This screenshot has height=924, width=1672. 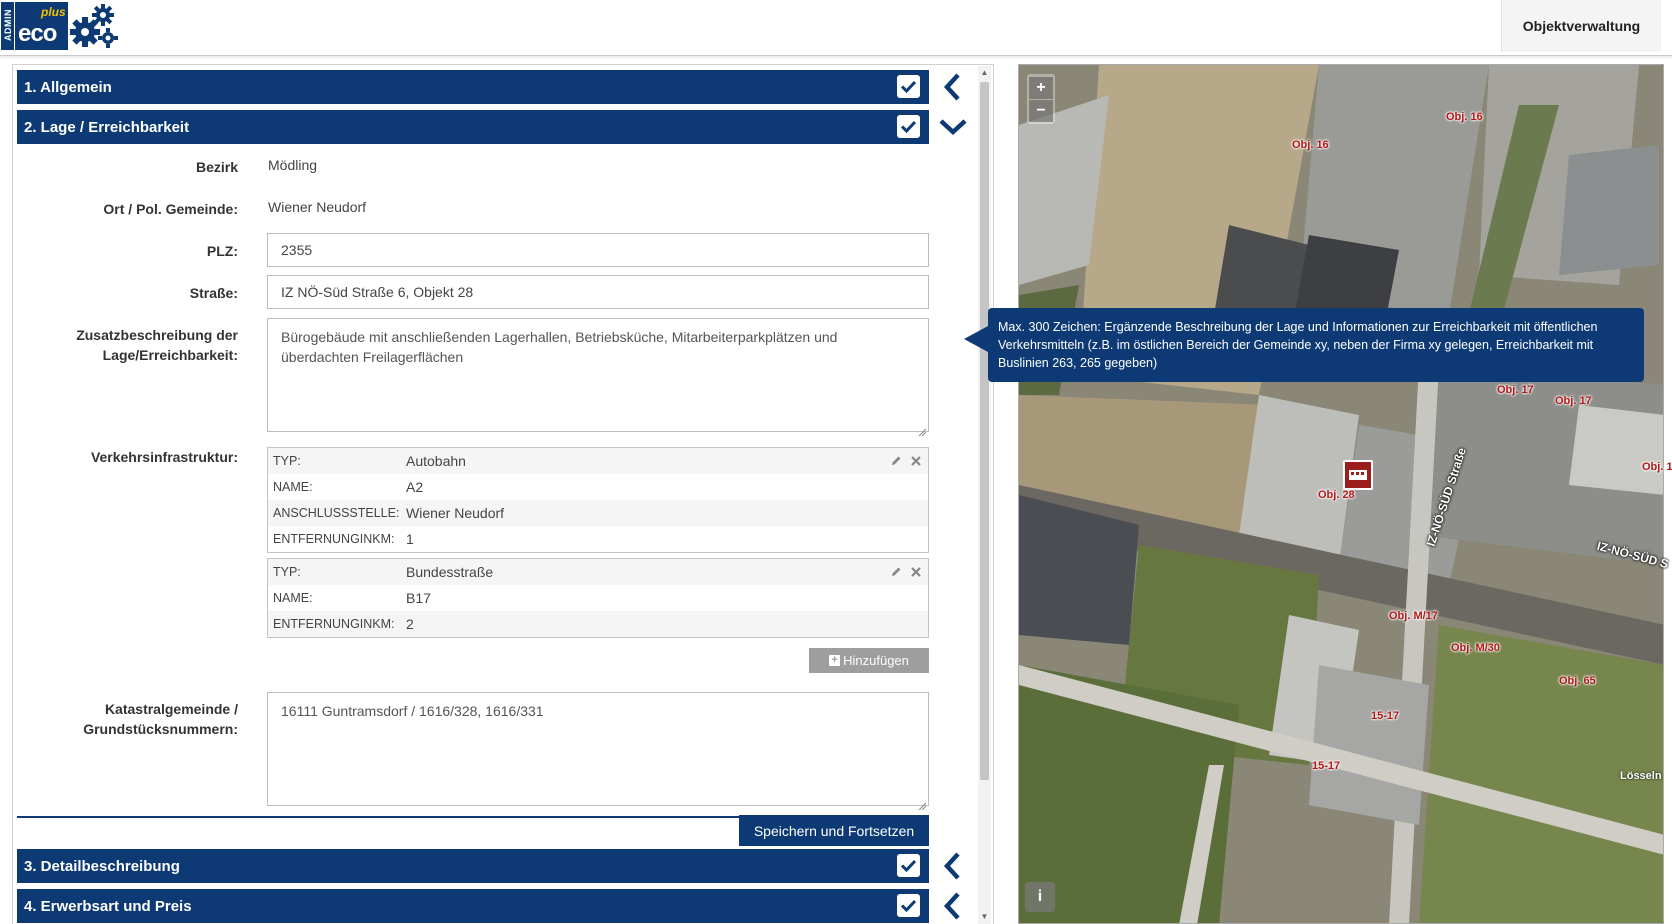 I want to click on verkehrsinfrastruktur-label: Verkehrsinfrastruktur:, so click(x=164, y=457).